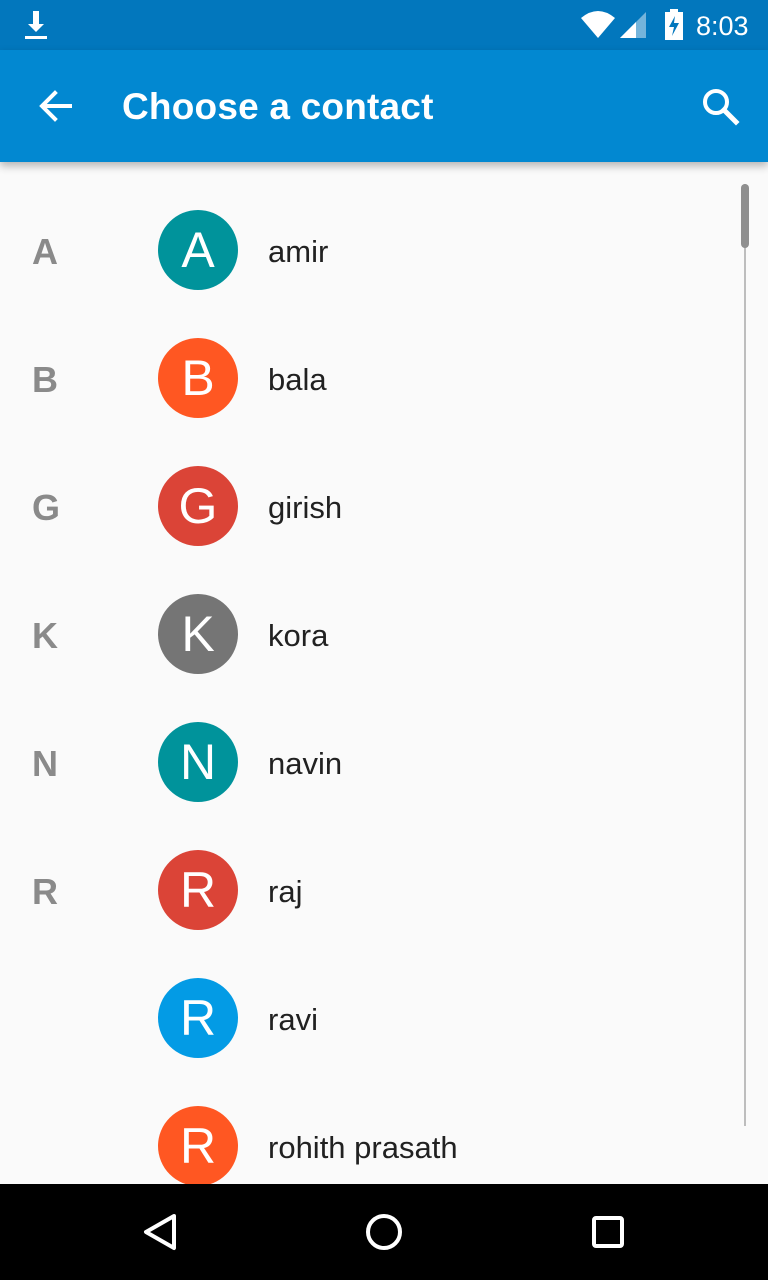 This screenshot has height=1280, width=768. Describe the element at coordinates (45, 379) in the screenshot. I see `section-letter: B` at that location.